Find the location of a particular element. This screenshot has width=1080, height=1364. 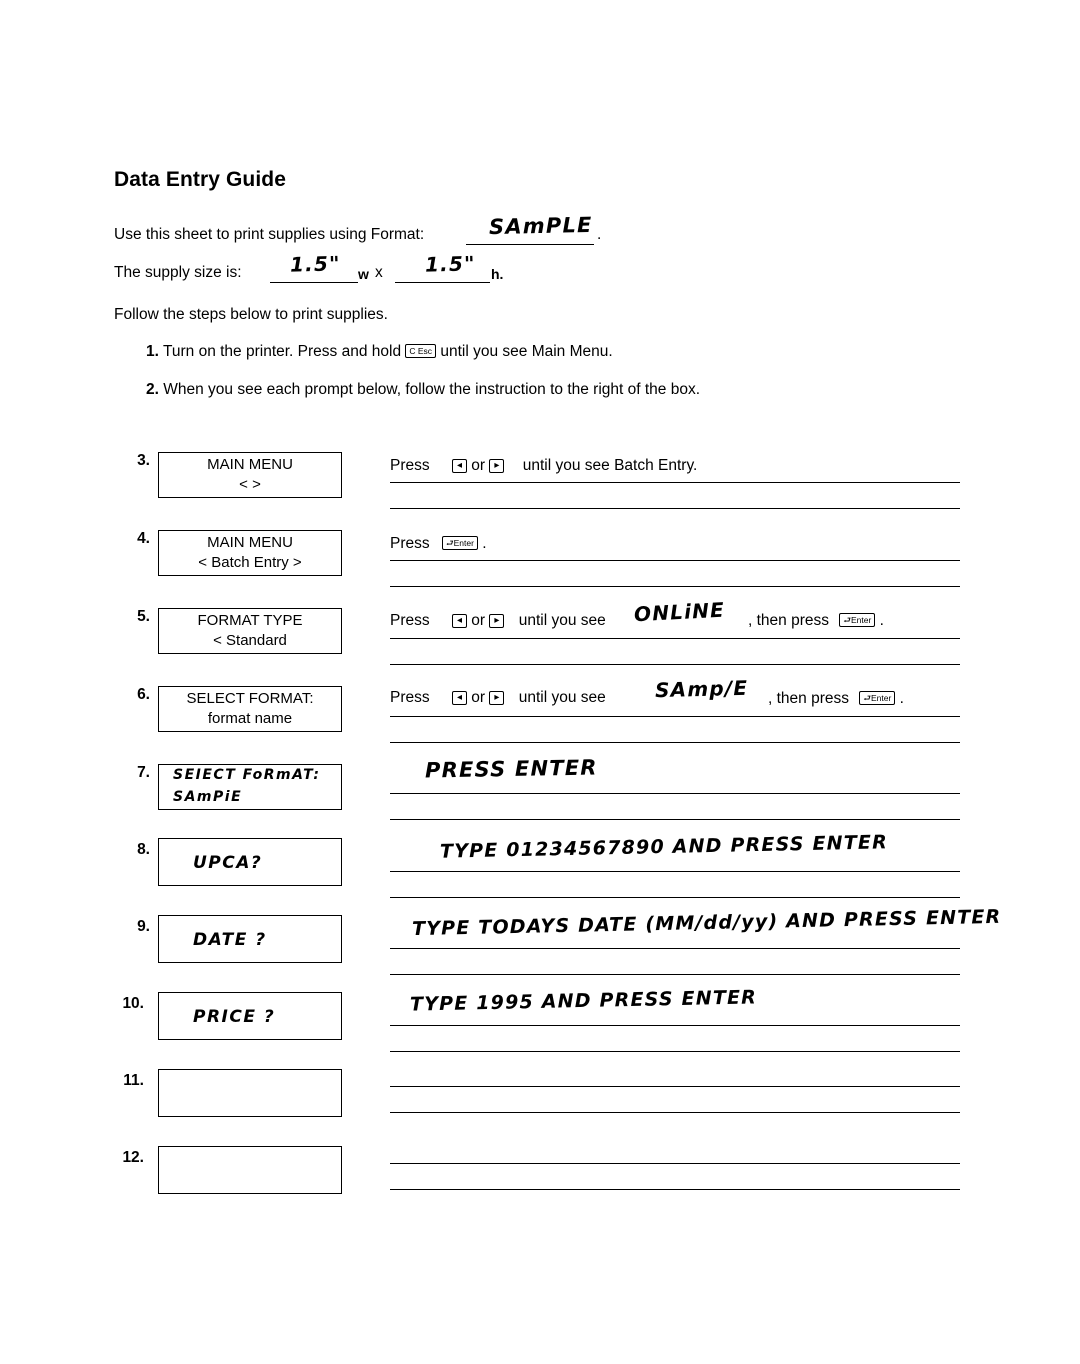

width-unit-label: w is located at coordinates (363, 274).